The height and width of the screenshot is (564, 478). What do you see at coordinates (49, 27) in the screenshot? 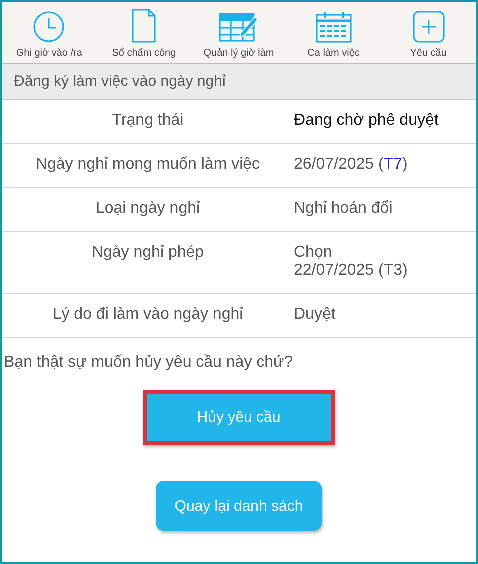
I see `clock-icon` at bounding box center [49, 27].